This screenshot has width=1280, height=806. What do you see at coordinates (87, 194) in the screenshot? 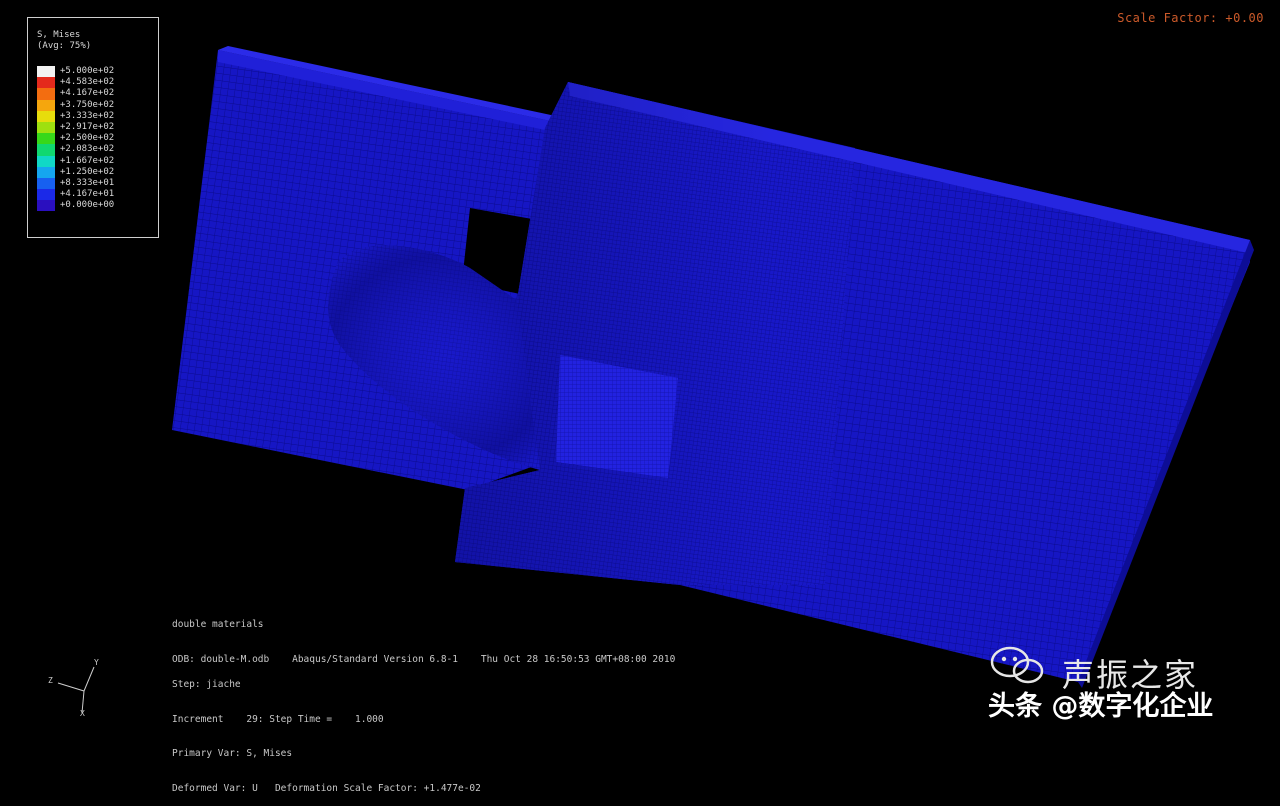
I see `legend-value: +4.167e+01` at bounding box center [87, 194].